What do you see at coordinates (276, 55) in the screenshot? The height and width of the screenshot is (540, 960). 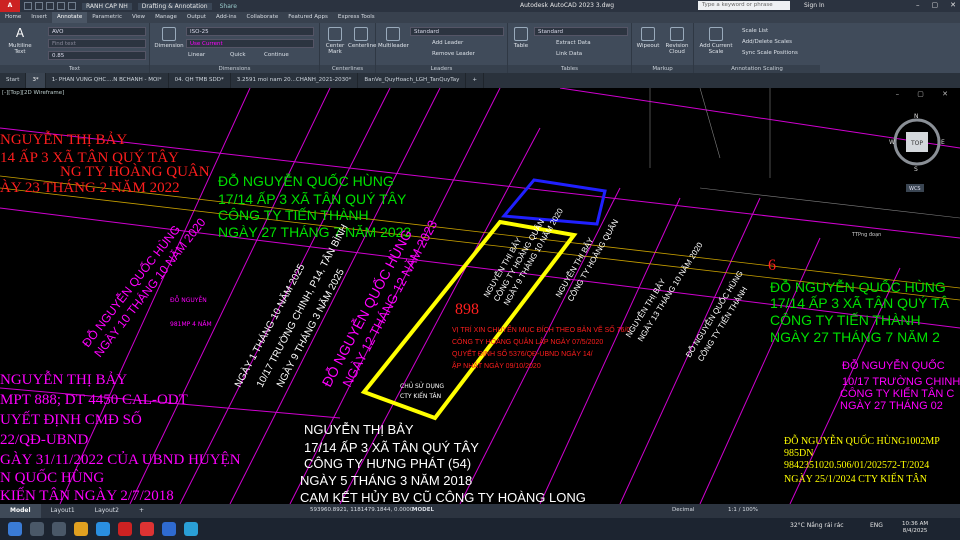 I see `continue-button: Continue` at bounding box center [276, 55].